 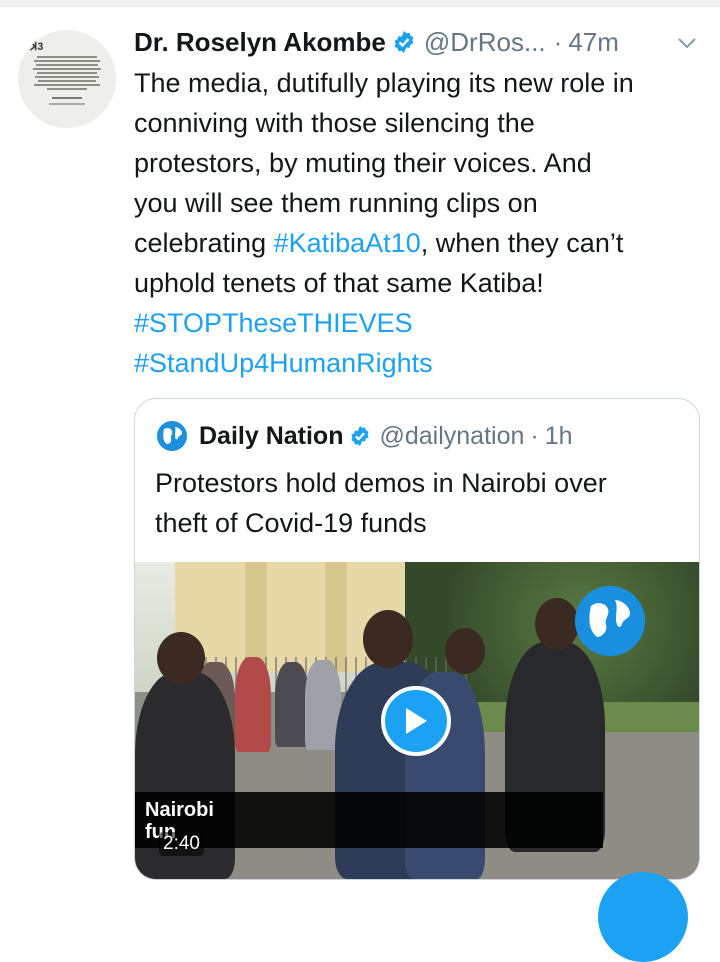 I want to click on hashtag-katiba-link: #KatibaAt10, so click(x=347, y=243).